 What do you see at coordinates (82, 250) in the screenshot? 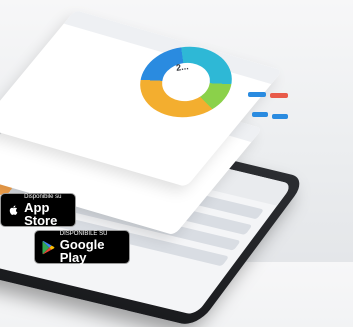
I see `badge-big-text: Google Play` at bounding box center [82, 250].